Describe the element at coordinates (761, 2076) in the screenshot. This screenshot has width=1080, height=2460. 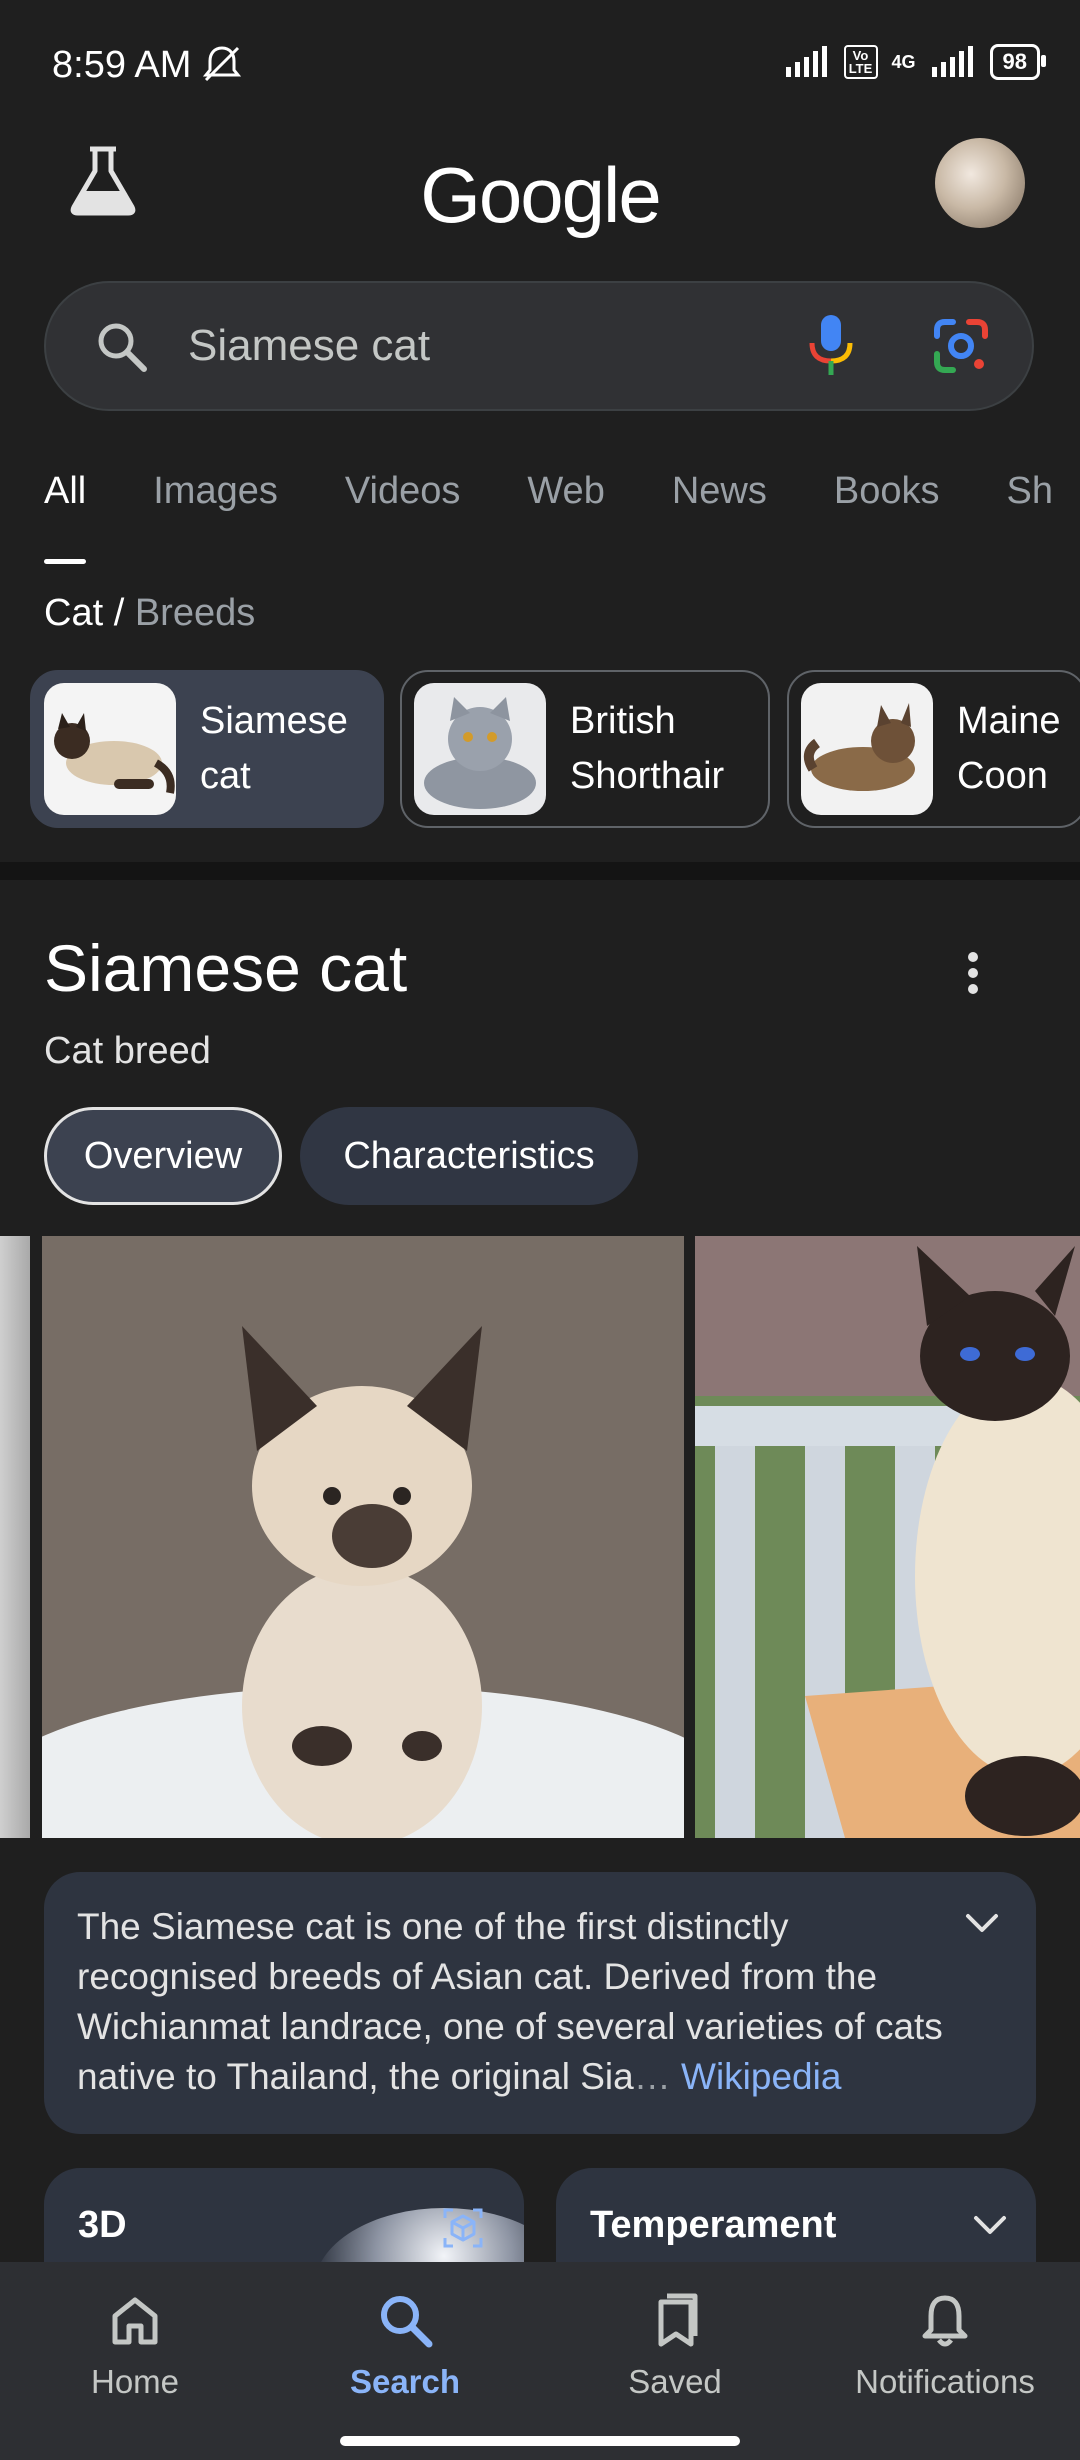
I see `wikipedia-link: Wikipedia` at that location.